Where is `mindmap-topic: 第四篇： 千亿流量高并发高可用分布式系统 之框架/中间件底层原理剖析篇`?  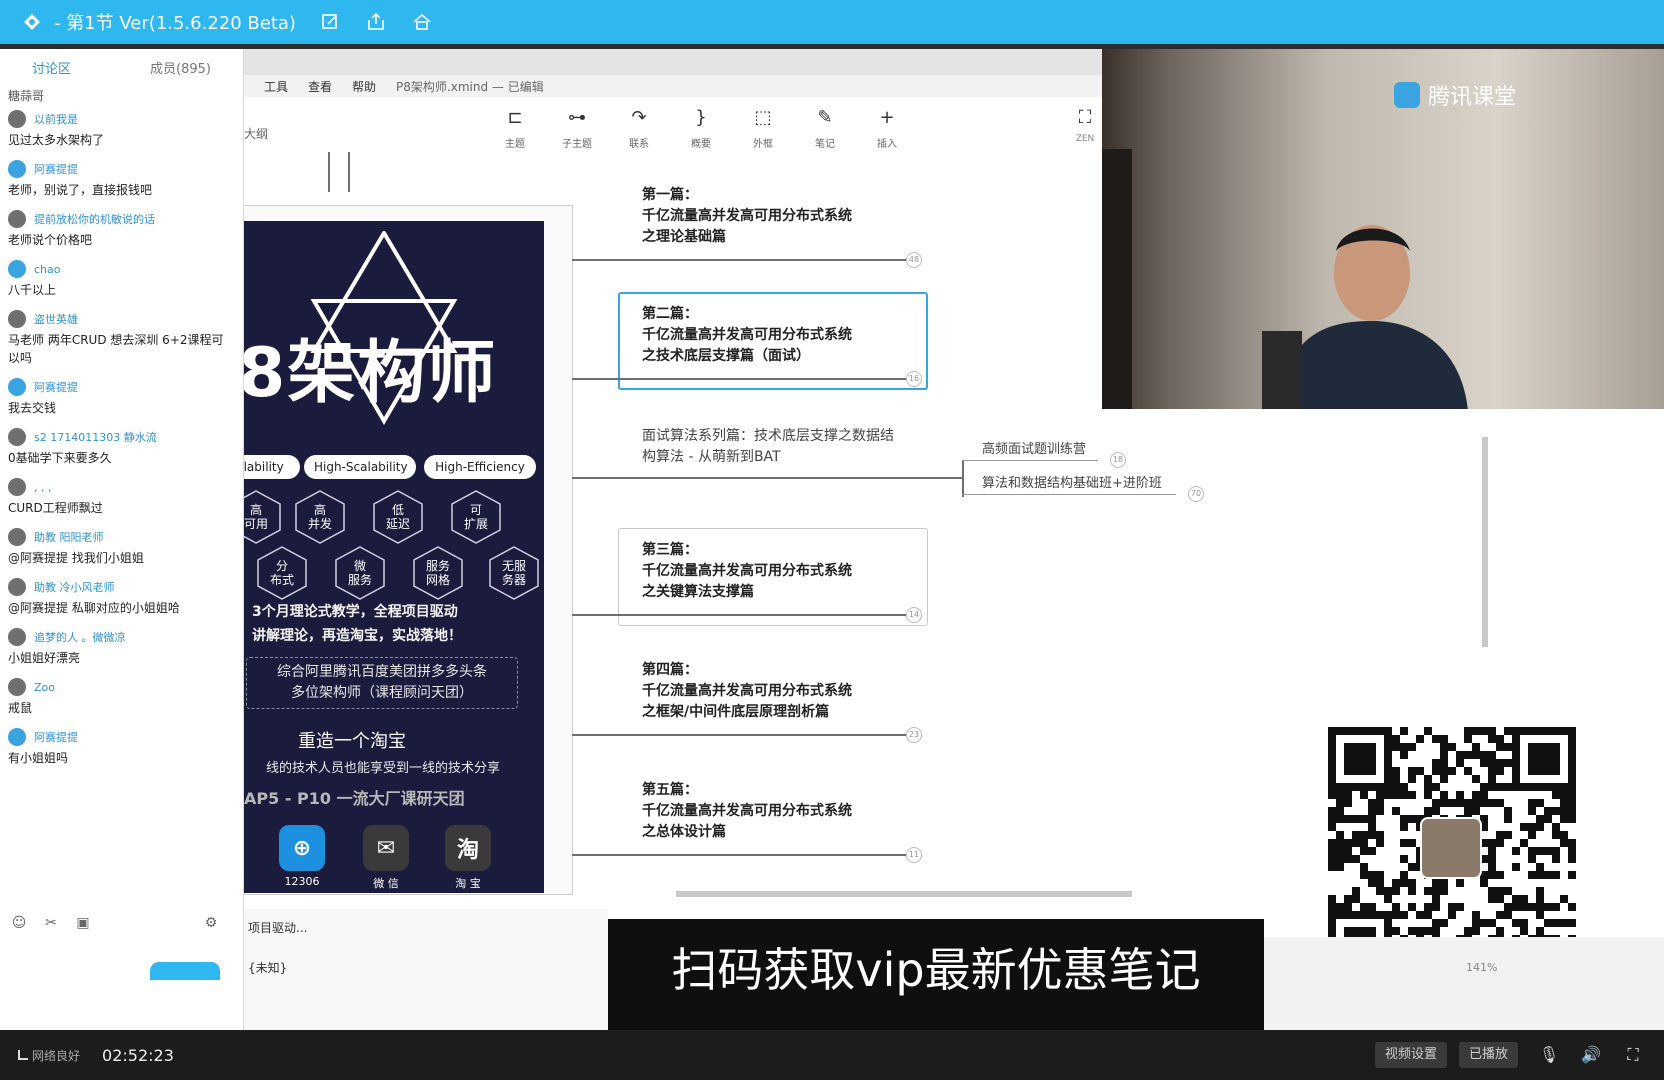 mindmap-topic: 第四篇： 千亿流量高并发高可用分布式系统 之框架/中间件底层原理剖析篇 is located at coordinates (747, 691).